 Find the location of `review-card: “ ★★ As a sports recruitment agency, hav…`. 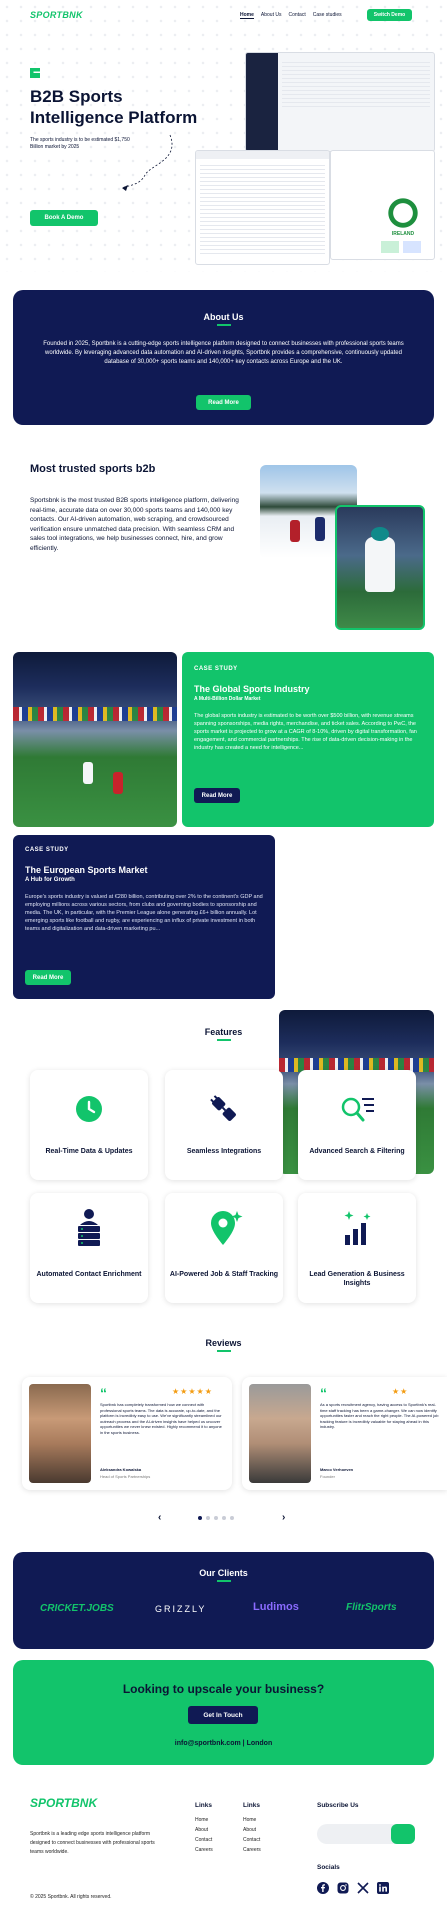

review-card: “ ★★ As a sports recruitment agency, hav… is located at coordinates (344, 1433).